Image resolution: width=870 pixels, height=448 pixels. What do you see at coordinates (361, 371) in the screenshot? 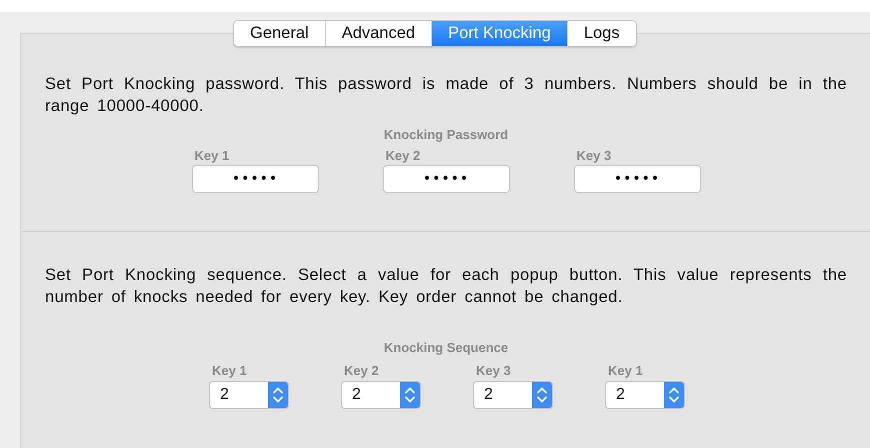
I see `popup-label: Key 2` at bounding box center [361, 371].